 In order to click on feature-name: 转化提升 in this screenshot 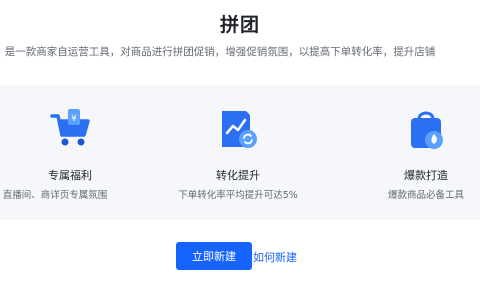, I will do `click(238, 175)`.